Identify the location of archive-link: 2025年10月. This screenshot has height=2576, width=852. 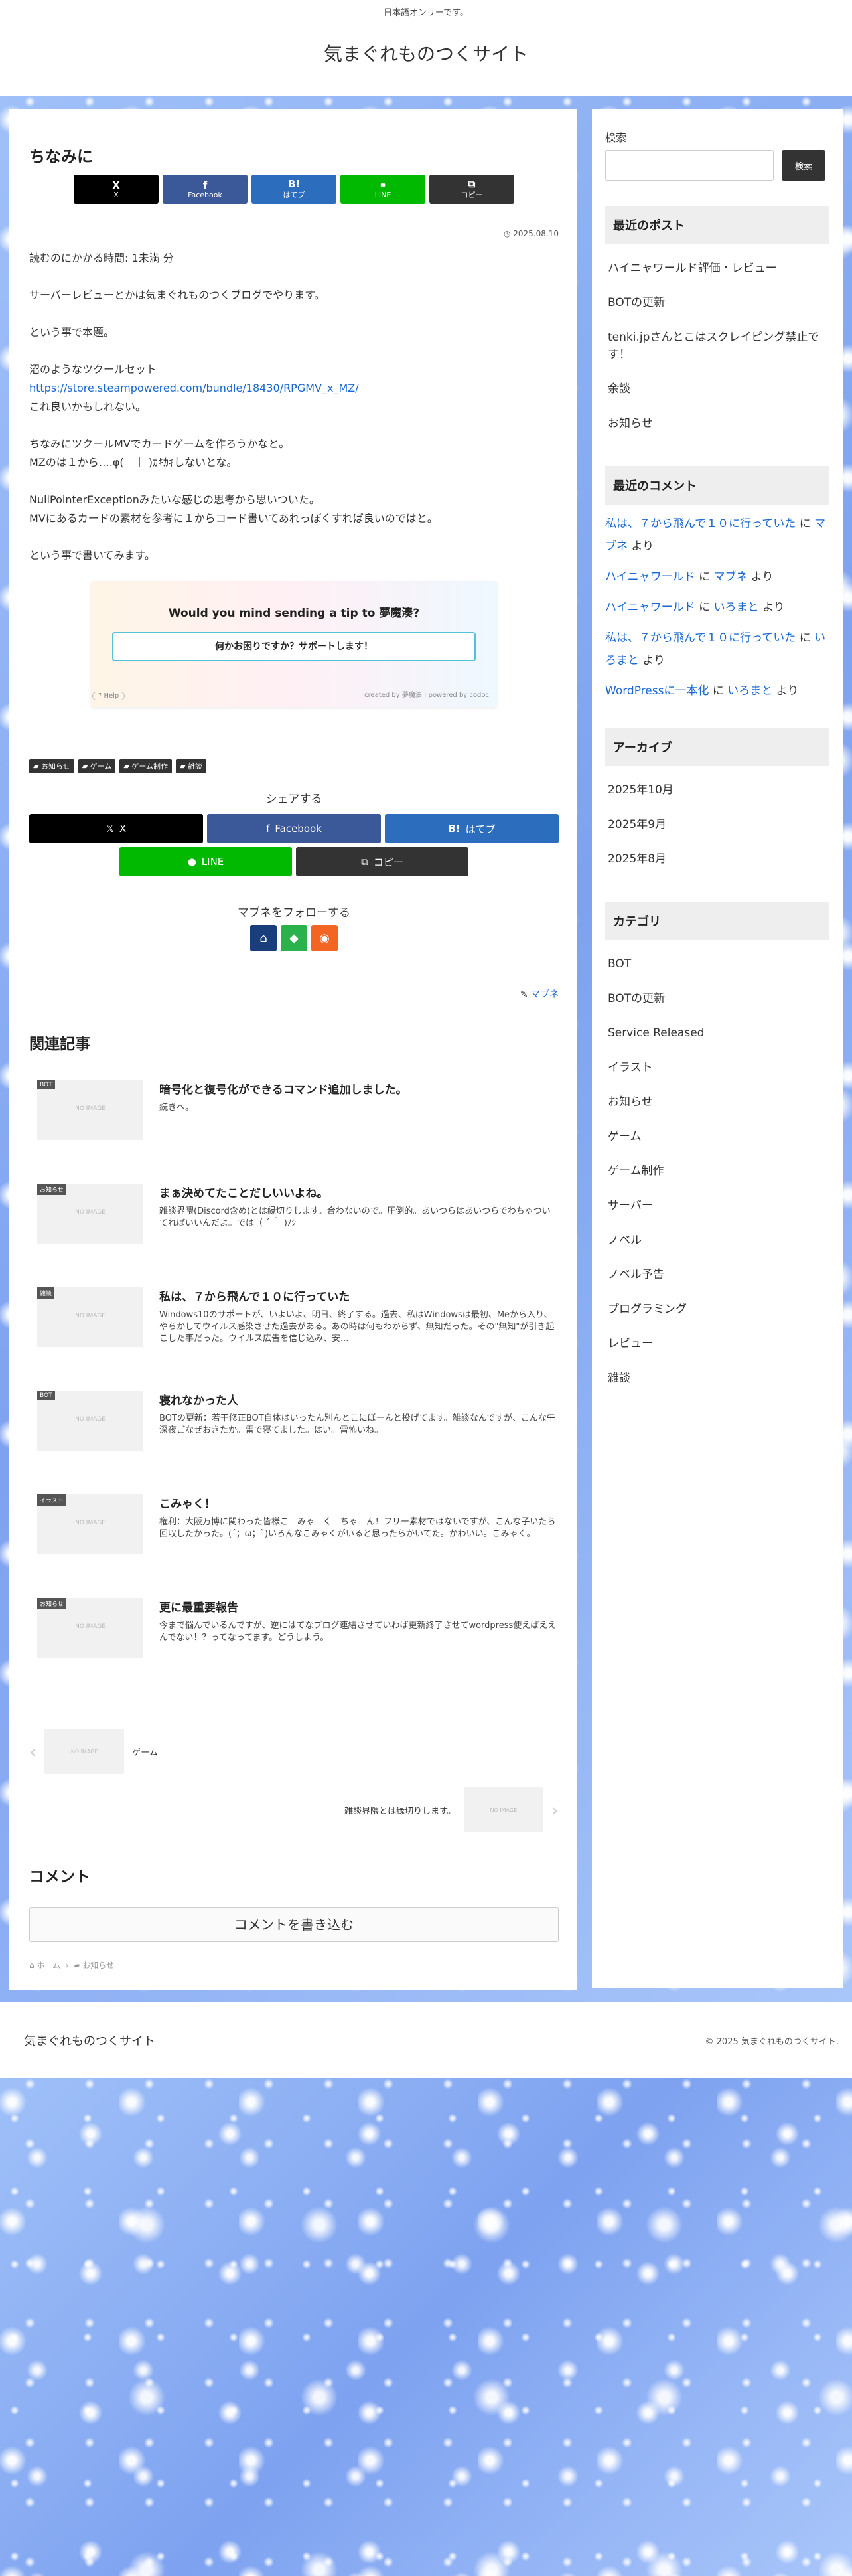
(717, 790).